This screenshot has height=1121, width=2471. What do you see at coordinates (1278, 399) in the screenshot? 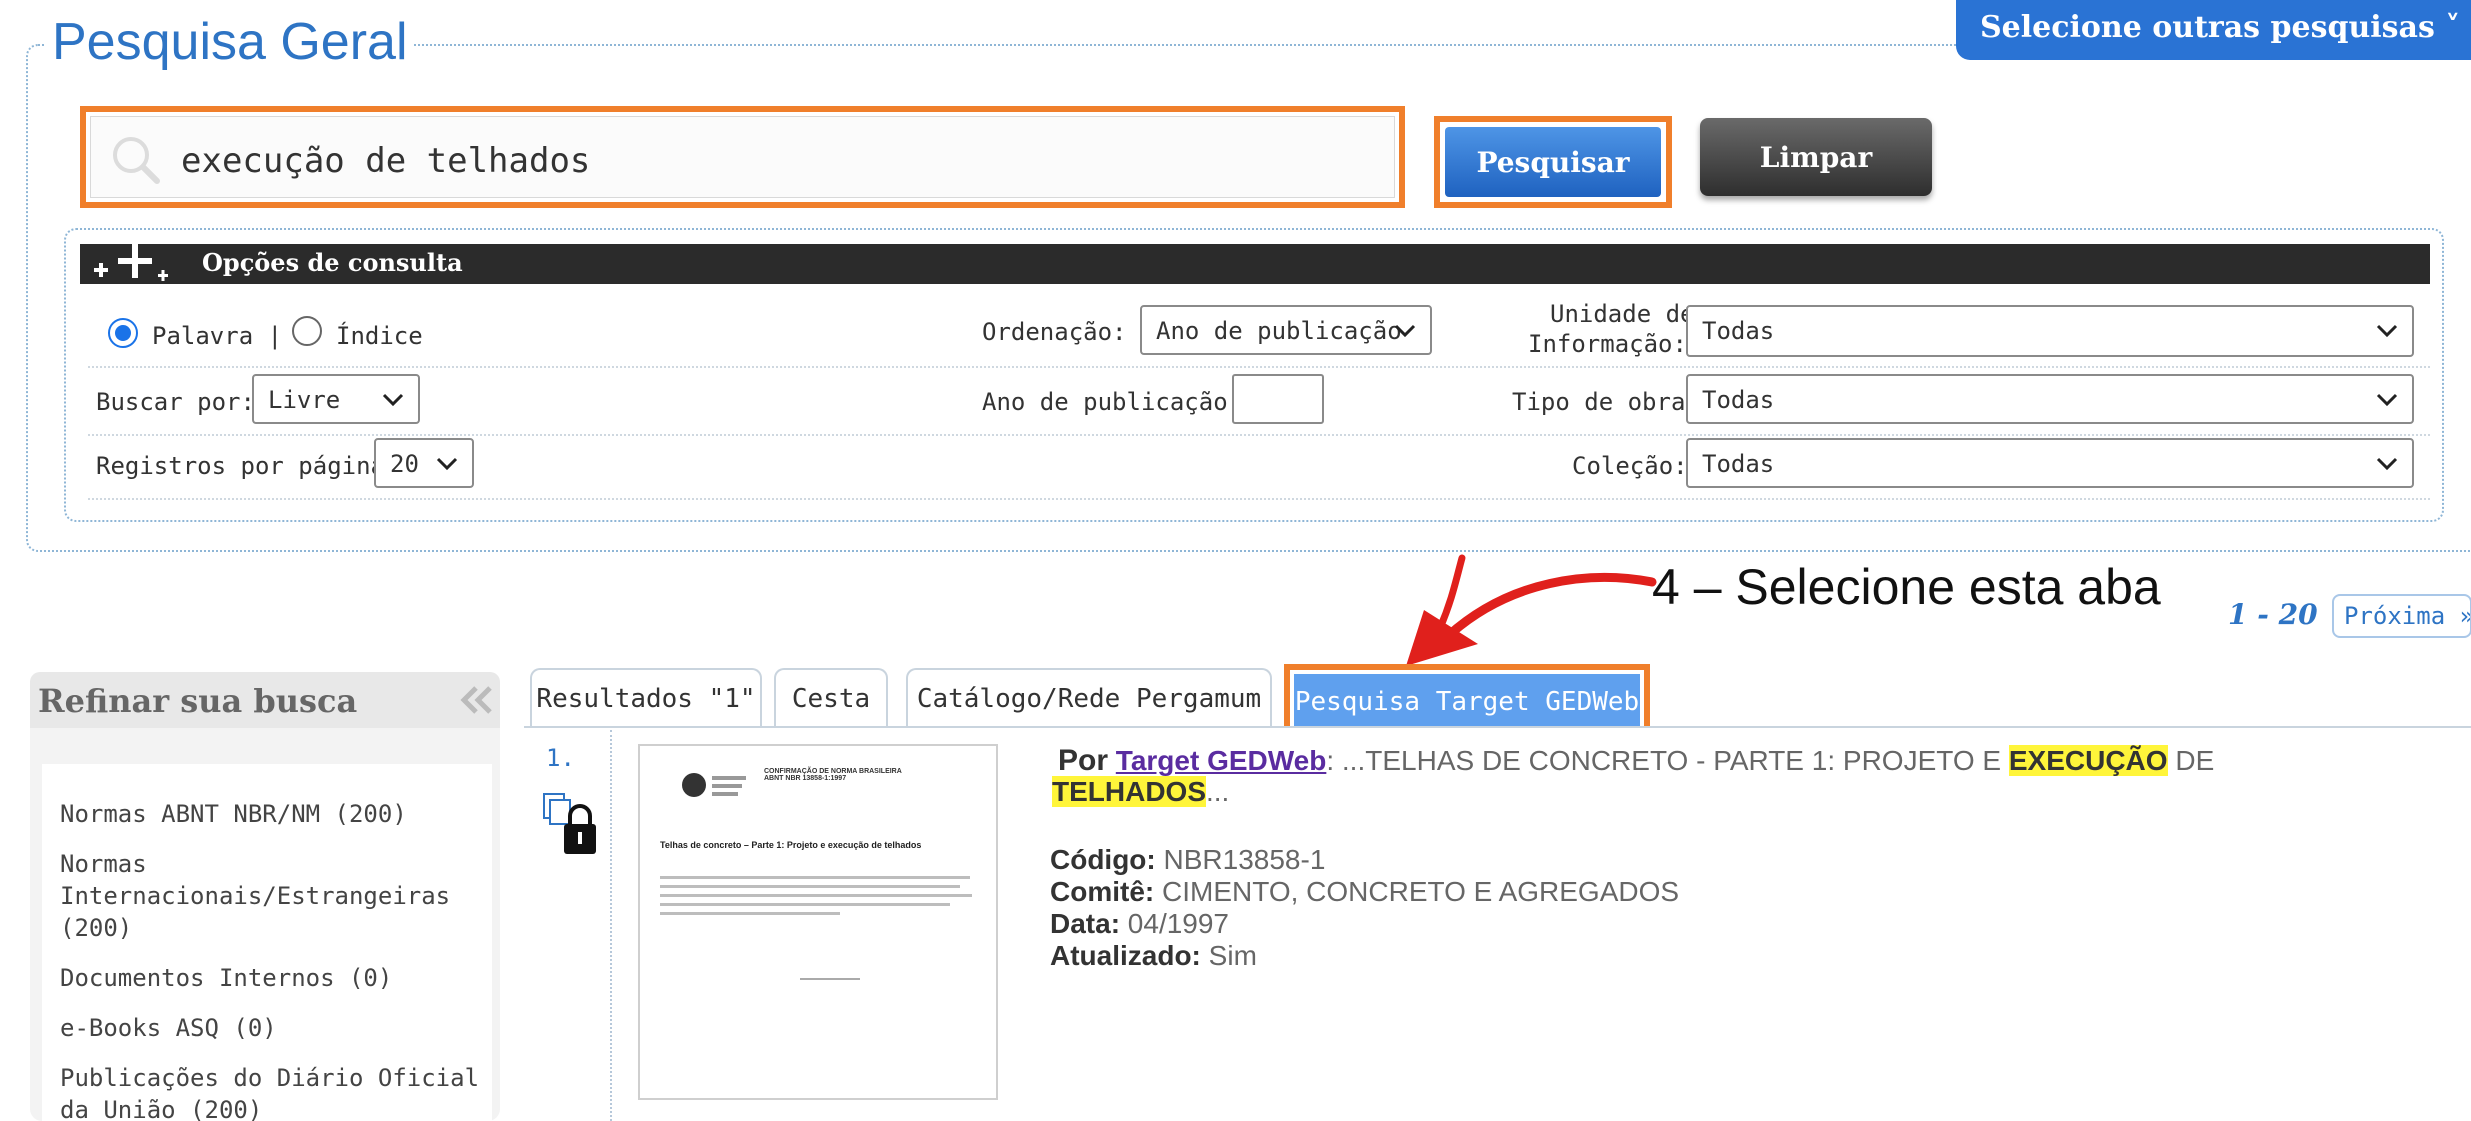
I see `year-input` at bounding box center [1278, 399].